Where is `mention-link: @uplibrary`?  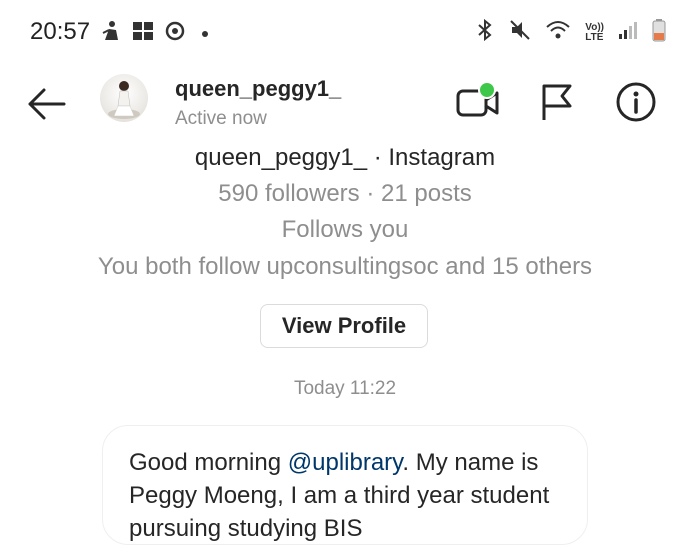 mention-link: @uplibrary is located at coordinates (345, 462).